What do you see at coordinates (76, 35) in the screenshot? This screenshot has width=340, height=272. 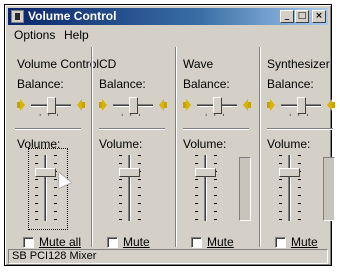 I see `menu-help: Help` at bounding box center [76, 35].